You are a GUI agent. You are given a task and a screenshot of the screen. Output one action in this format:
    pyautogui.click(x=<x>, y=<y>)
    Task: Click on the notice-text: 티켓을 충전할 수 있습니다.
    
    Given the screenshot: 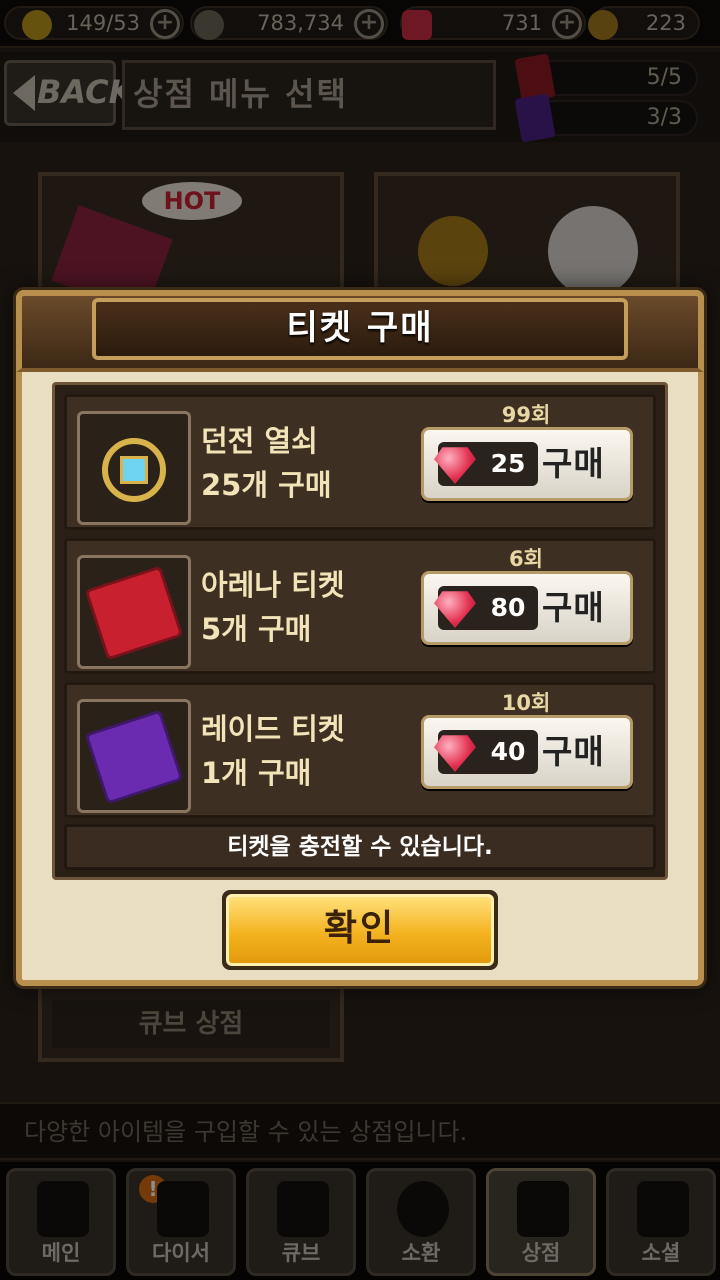 What is the action you would take?
    pyautogui.click(x=360, y=847)
    